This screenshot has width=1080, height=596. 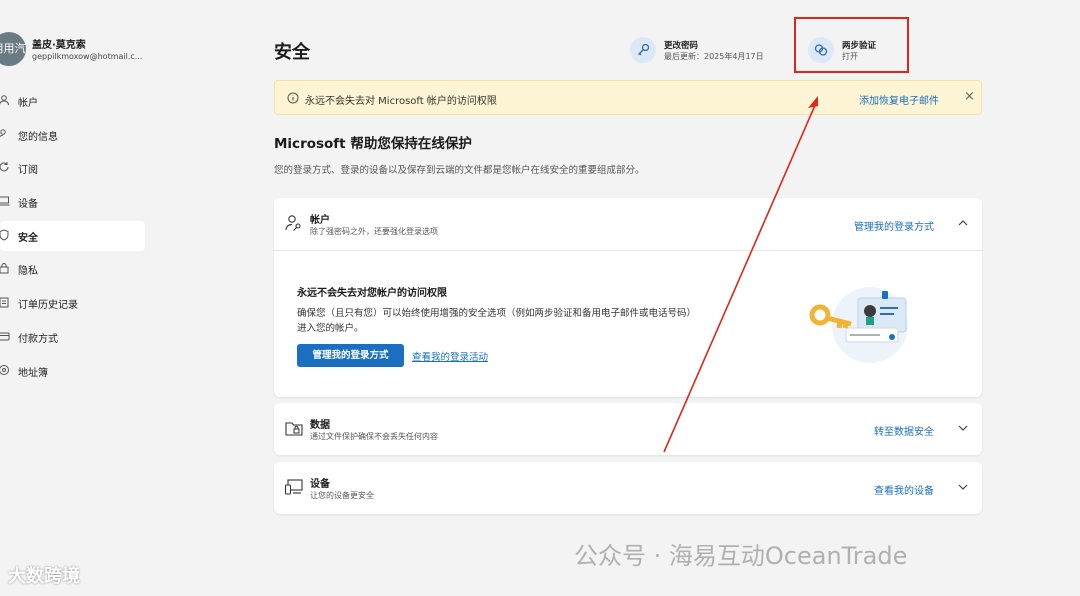 I want to click on view-devices-link: 查看我的设备, so click(x=904, y=489).